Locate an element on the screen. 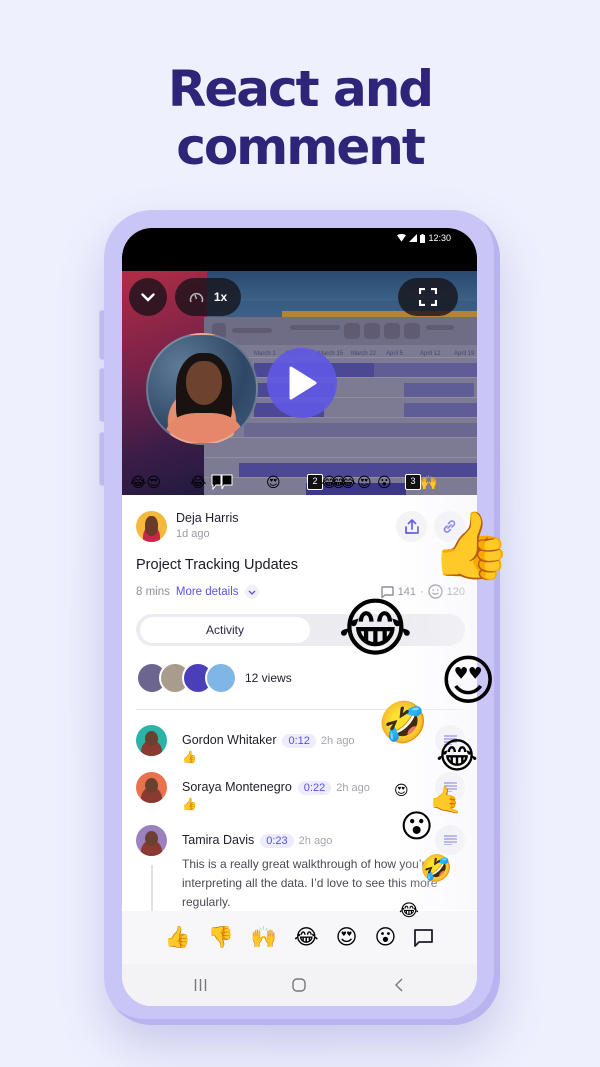  headline-line-1: React and is located at coordinates (300, 89).